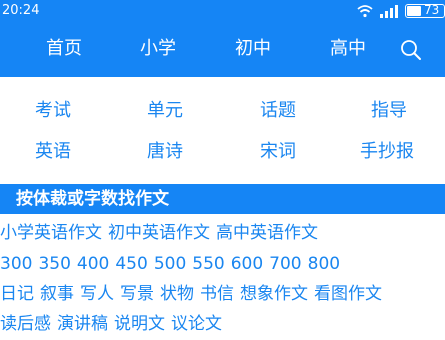 Image resolution: width=445 pixels, height=340 pixels. I want to click on link-primary-english: 小学英语作文, so click(51, 233).